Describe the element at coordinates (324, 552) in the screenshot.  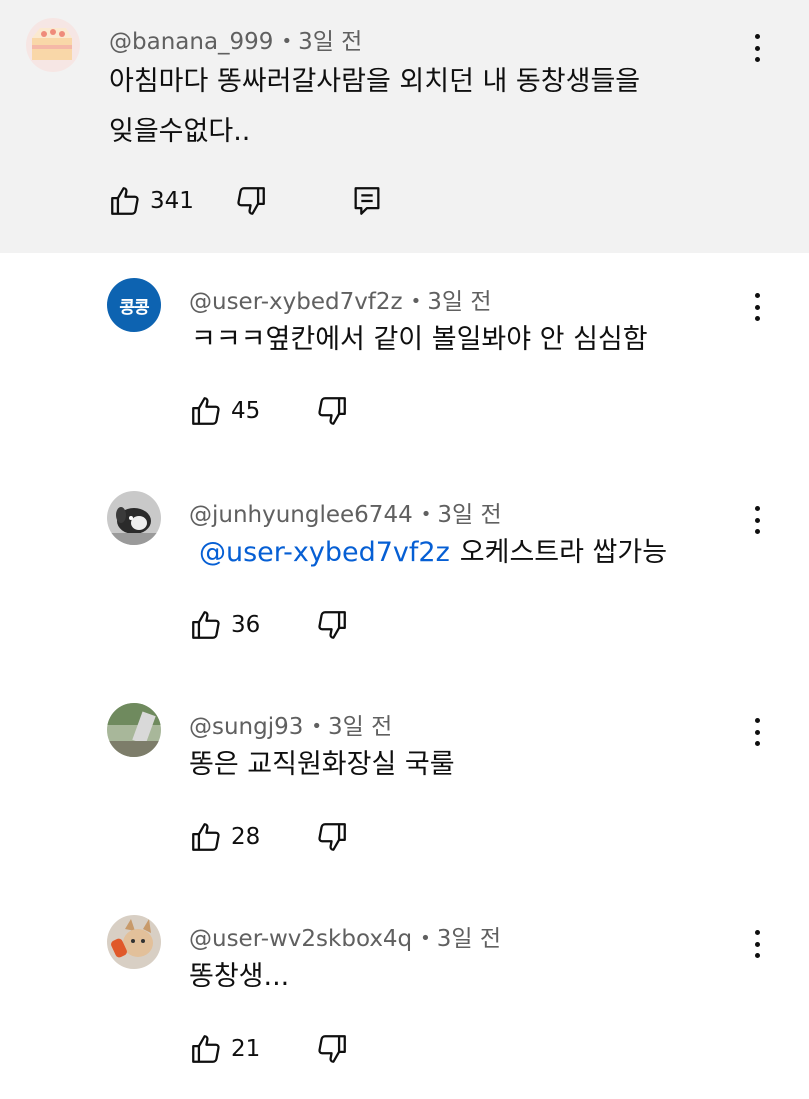
I see `mention-link: @user-xybed7vf2z` at that location.